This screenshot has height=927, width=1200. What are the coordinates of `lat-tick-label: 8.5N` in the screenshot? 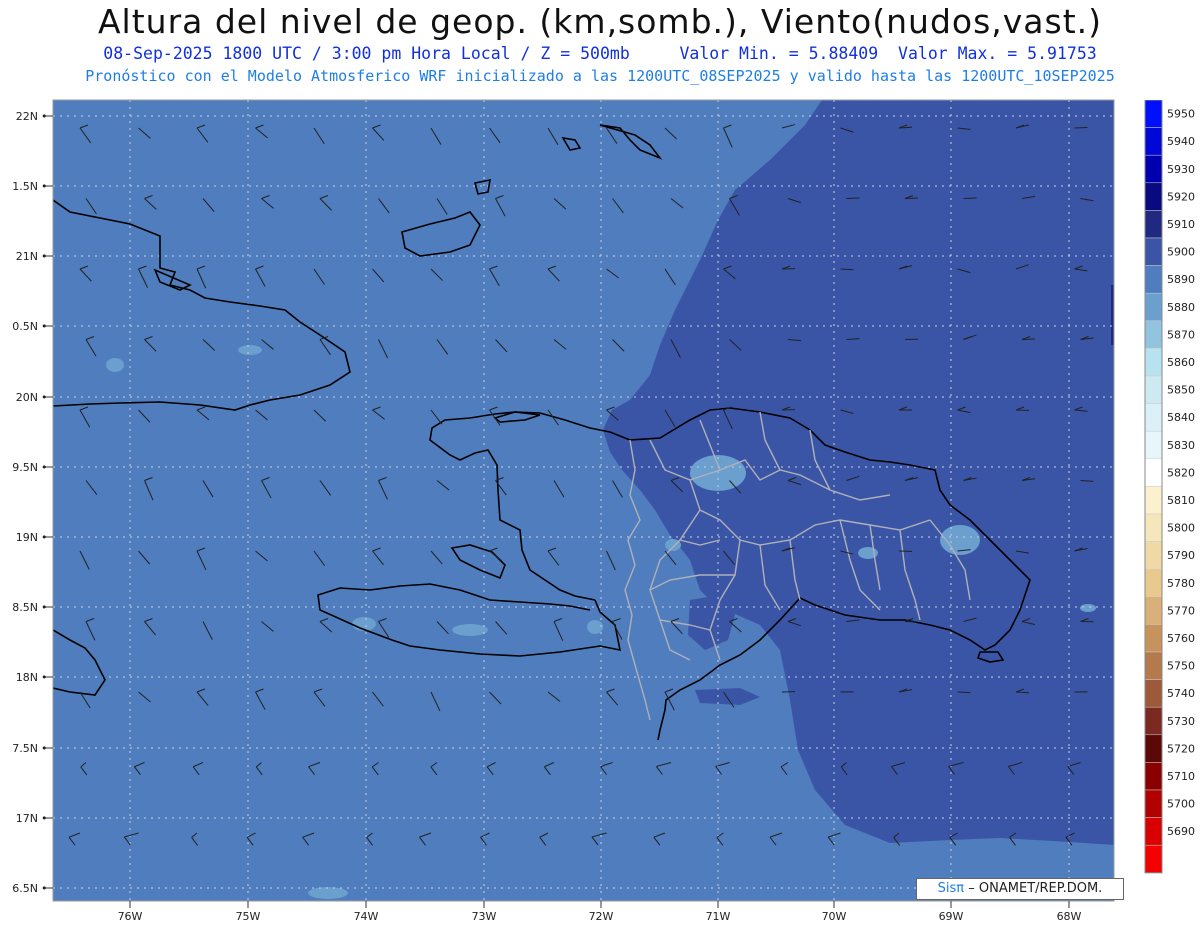 It's located at (25, 607).